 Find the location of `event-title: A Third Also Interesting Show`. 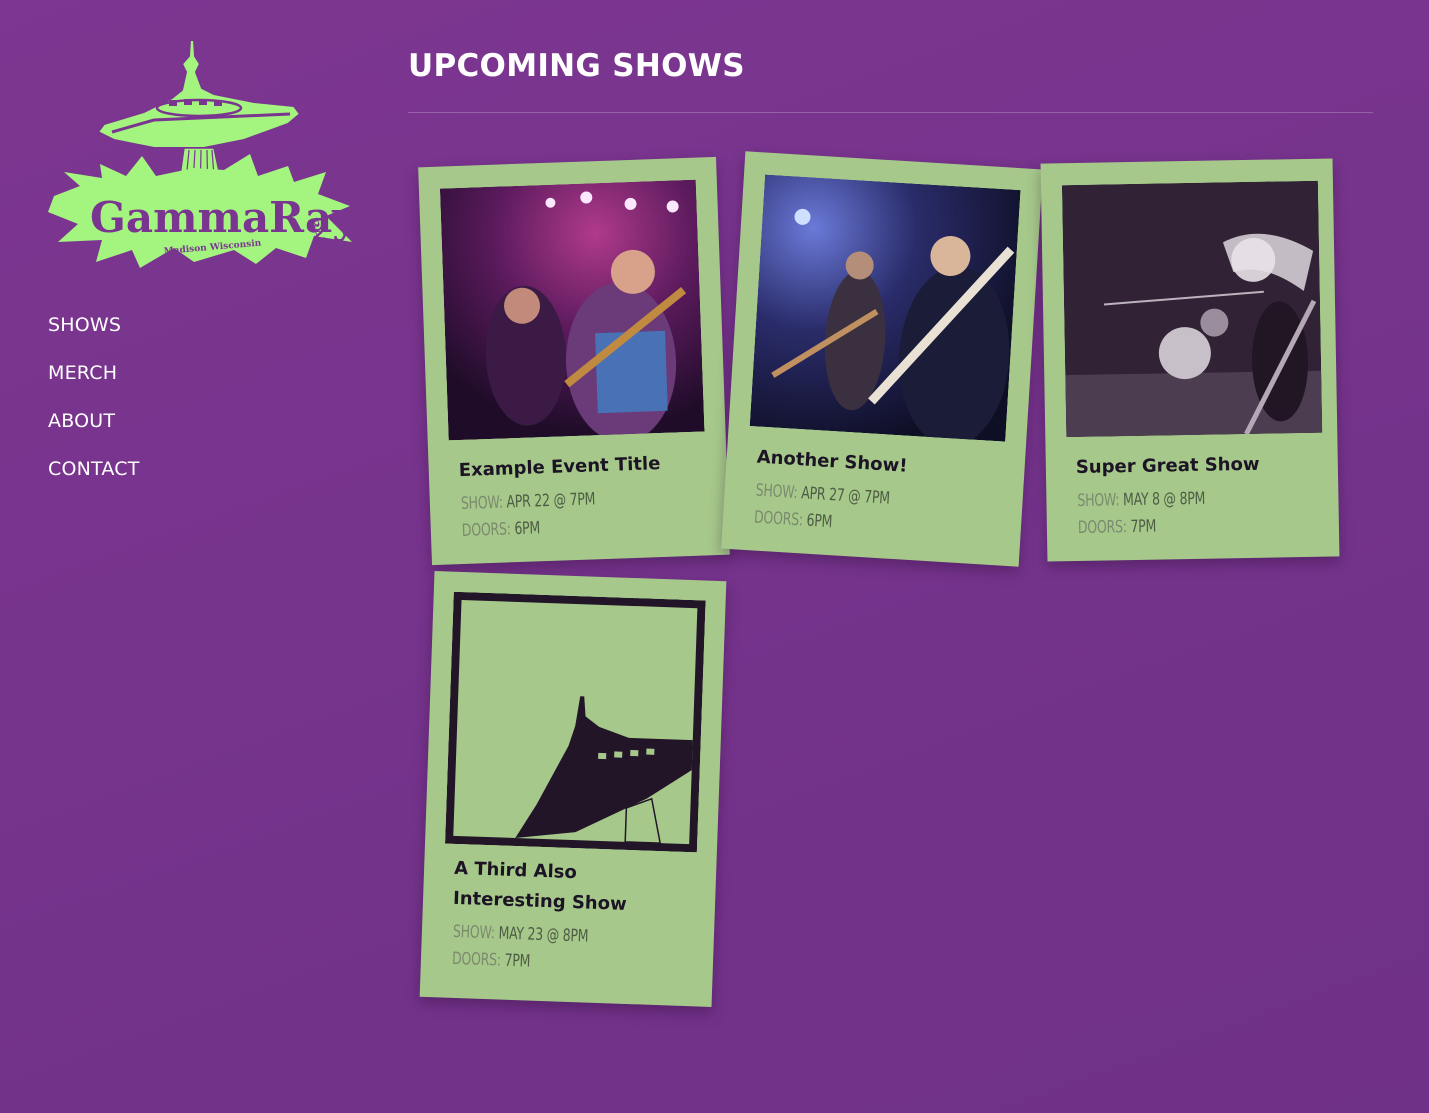

event-title: A Third Also Interesting Show is located at coordinates (574, 888).